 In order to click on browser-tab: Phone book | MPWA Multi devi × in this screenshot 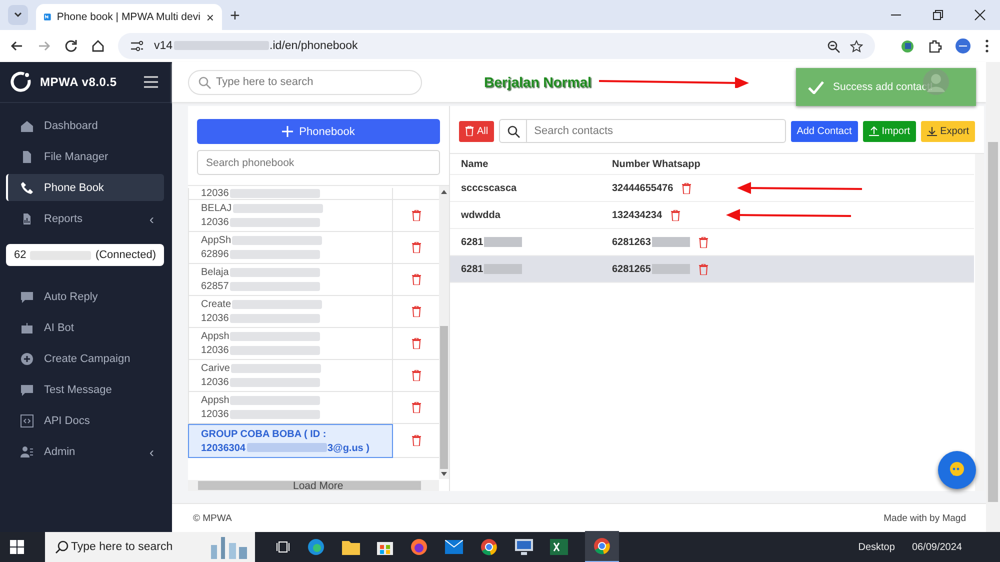, I will do `click(129, 17)`.